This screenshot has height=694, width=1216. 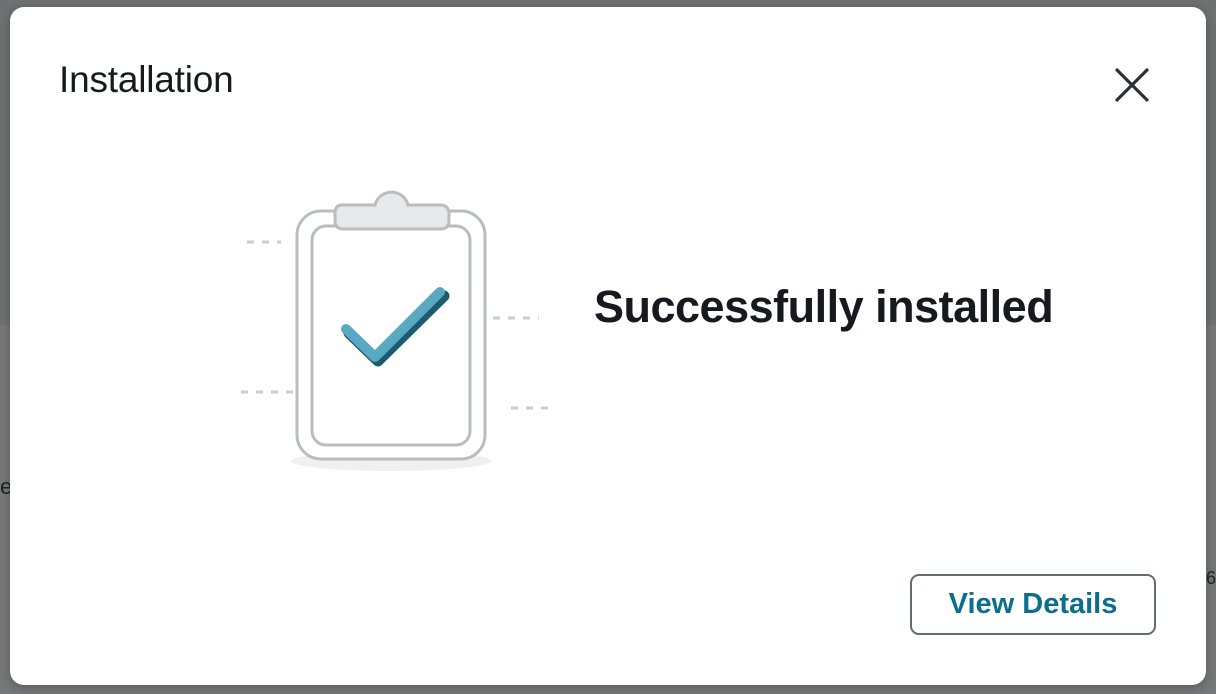 I want to click on close-button, so click(x=1132, y=85).